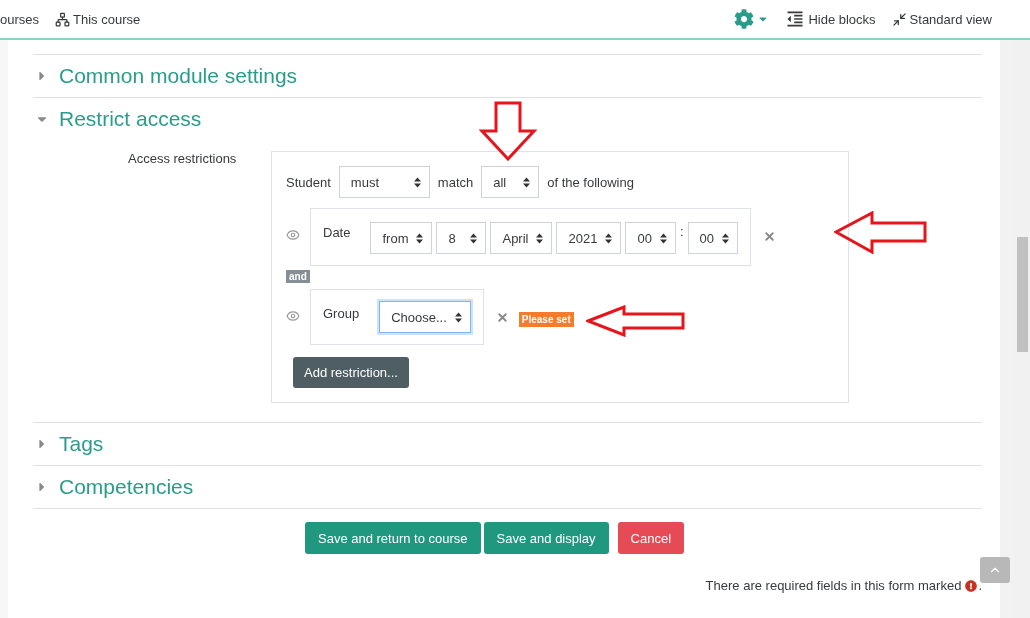 The height and width of the screenshot is (618, 1030). What do you see at coordinates (833, 585) in the screenshot?
I see `required-note: There are required fields in this form marked` at bounding box center [833, 585].